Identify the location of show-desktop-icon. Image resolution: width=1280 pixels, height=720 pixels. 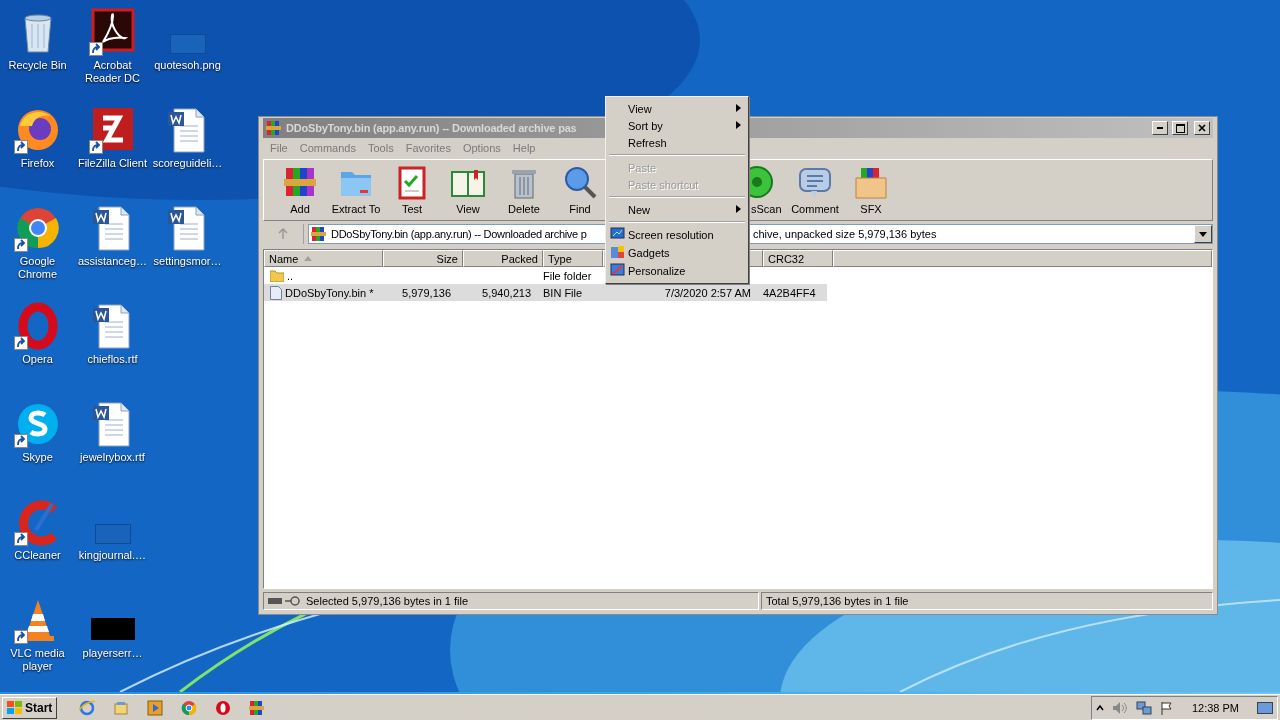
(1265, 707).